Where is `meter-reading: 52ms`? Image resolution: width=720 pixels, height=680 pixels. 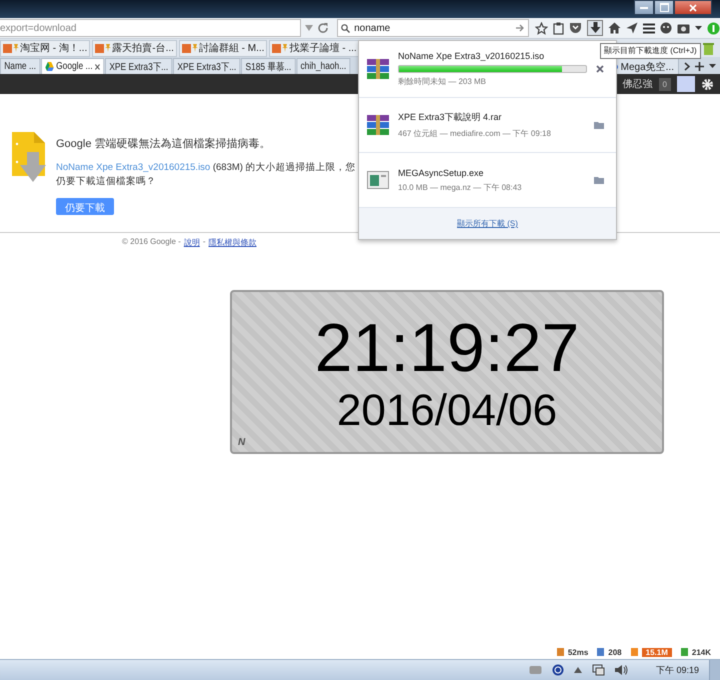
meter-reading: 52ms is located at coordinates (578, 652).